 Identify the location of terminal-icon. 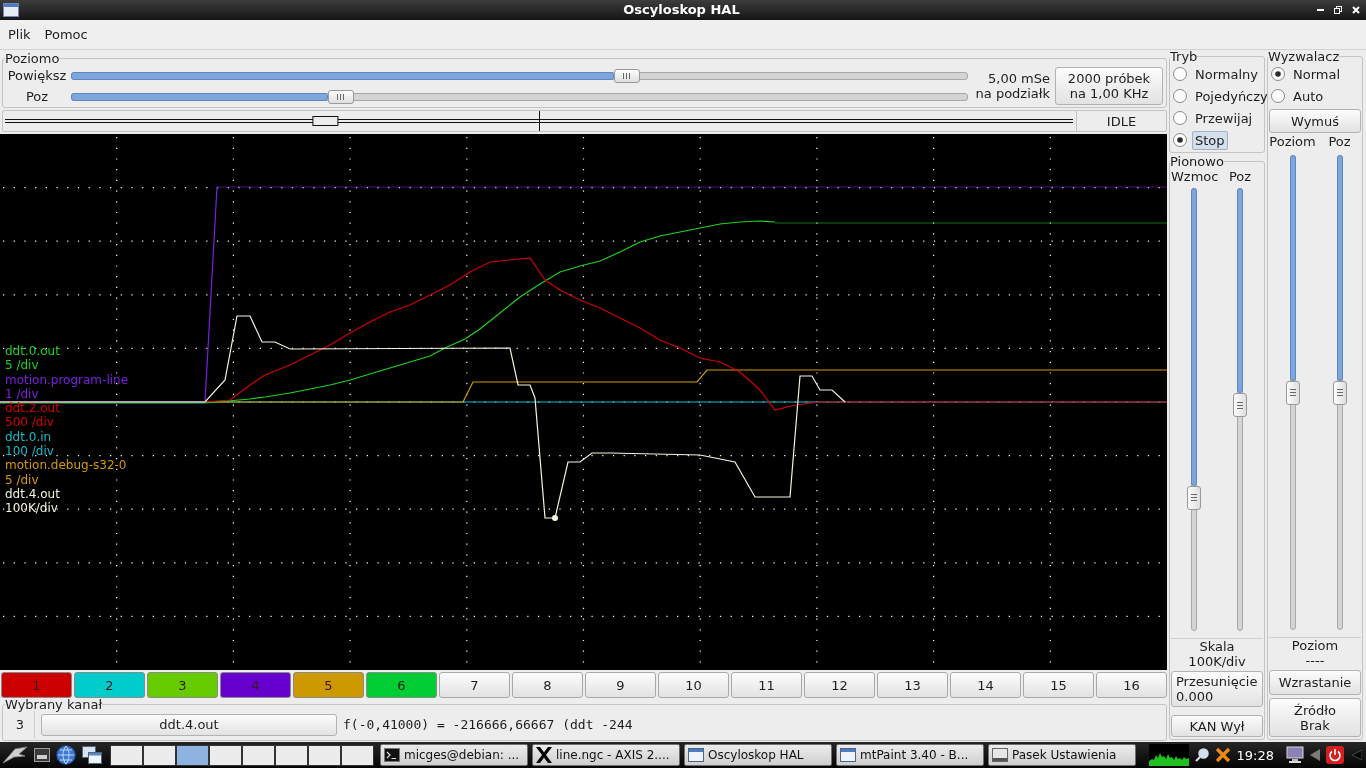
(392, 755).